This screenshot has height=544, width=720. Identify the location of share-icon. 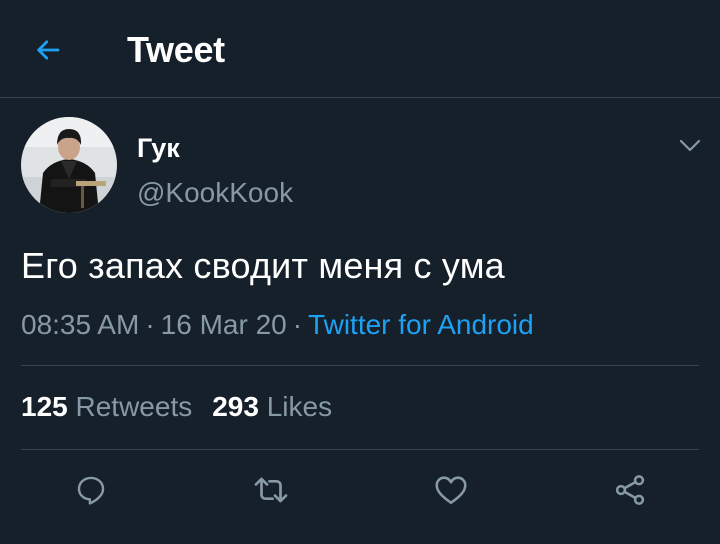
(630, 490).